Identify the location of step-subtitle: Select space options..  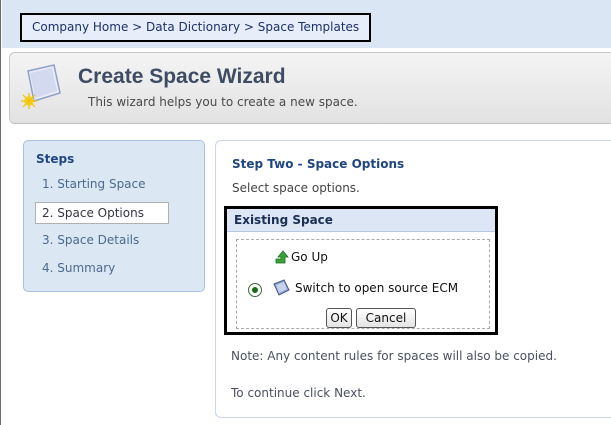
(296, 188).